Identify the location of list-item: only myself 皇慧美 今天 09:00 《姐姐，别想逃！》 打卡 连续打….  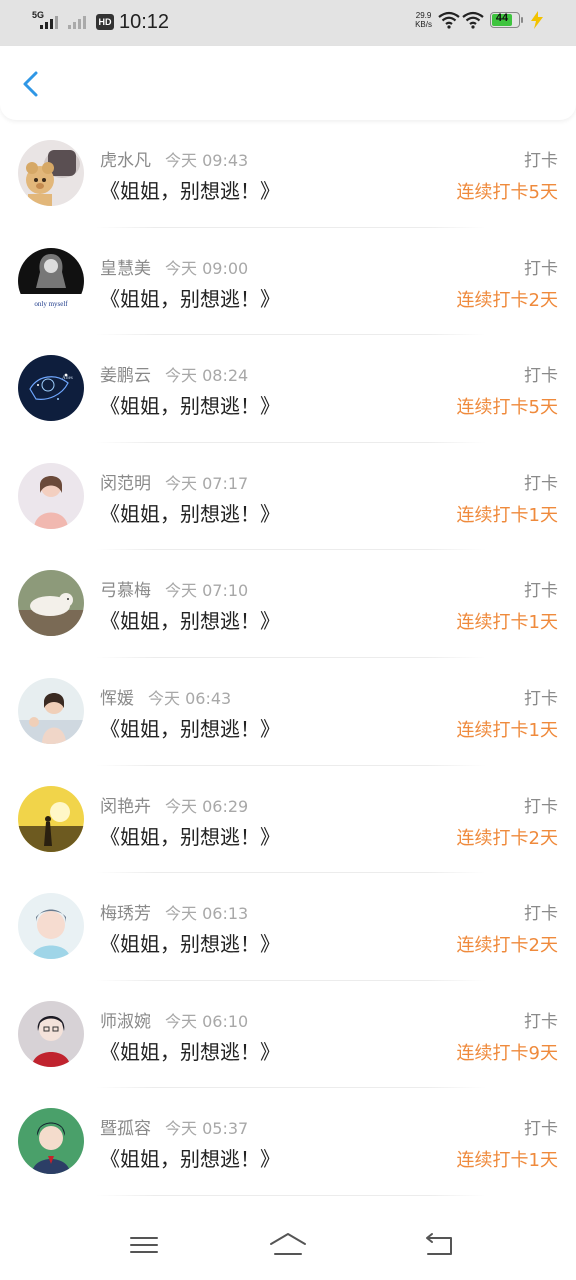
(288, 282).